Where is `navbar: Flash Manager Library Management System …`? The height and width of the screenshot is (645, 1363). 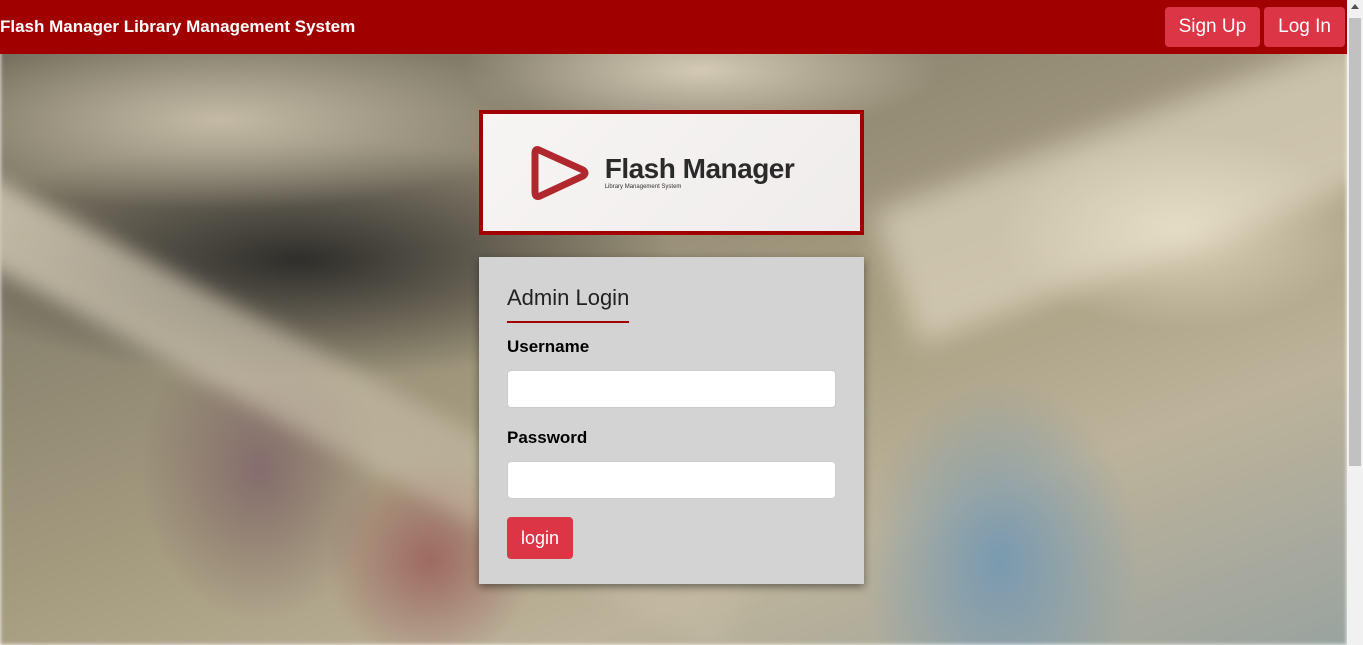 navbar: Flash Manager Library Management System … is located at coordinates (673, 27).